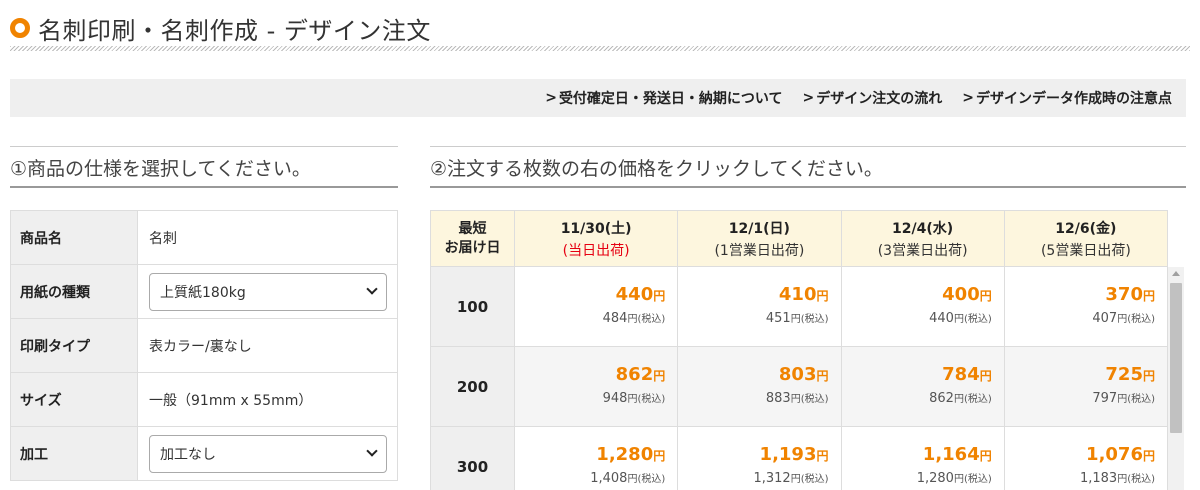 This screenshot has height=490, width=1200. I want to click on tax-price: 407円(税込), so click(1080, 319).